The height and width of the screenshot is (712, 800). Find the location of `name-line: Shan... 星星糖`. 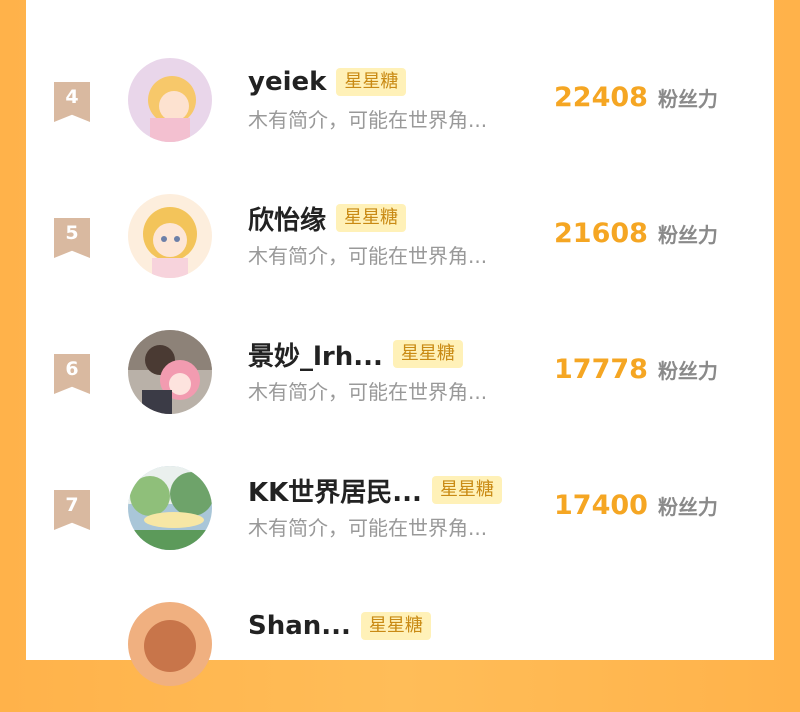

name-line: Shan... 星星糖 is located at coordinates (339, 626).